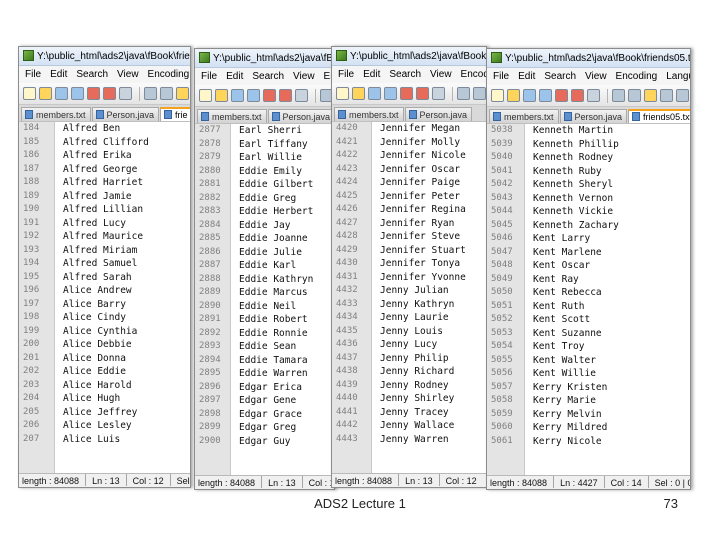 Image resolution: width=720 pixels, height=540 pixels. What do you see at coordinates (104, 345) in the screenshot?
I see `editor-line: 200 Alice Debbie` at bounding box center [104, 345].